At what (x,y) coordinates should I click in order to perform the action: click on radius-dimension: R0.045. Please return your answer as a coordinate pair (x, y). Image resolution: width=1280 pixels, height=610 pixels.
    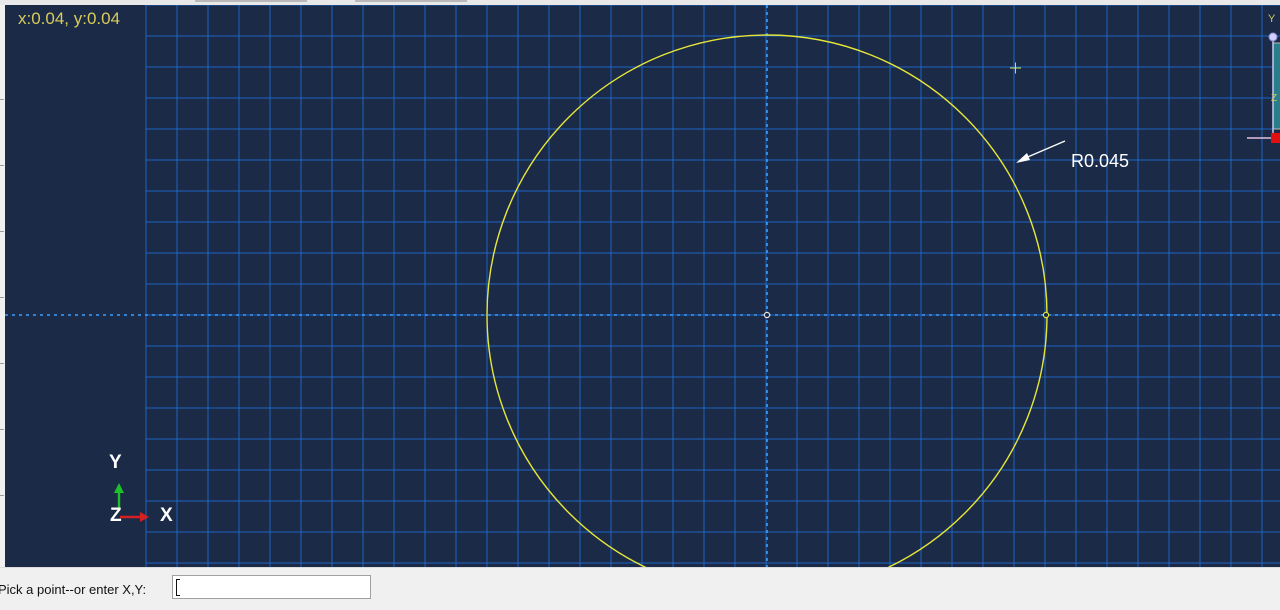
    Looking at the image, I should click on (1072, 155).